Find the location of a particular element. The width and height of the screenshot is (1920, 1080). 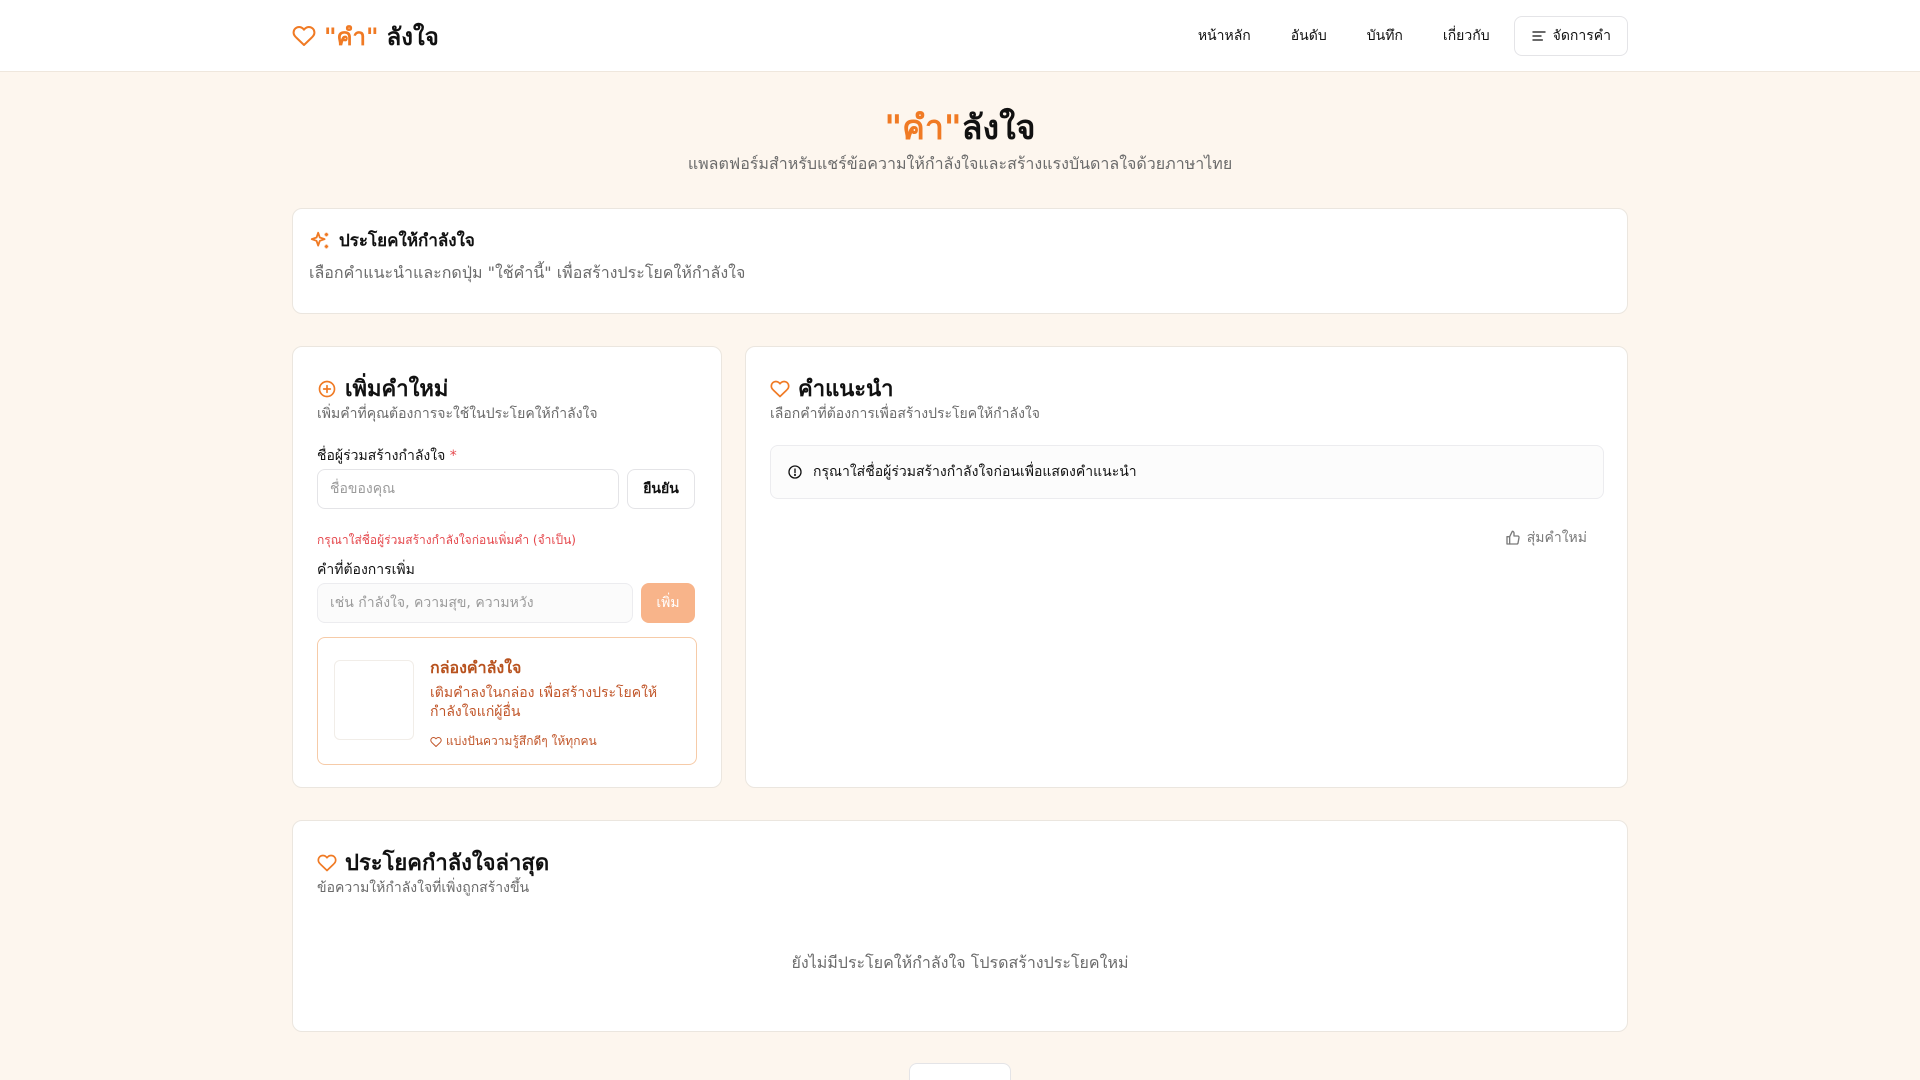

contributor-name-label: ชื่อผู้ร่วมสร้างกำลังใจ * is located at coordinates (387, 456).